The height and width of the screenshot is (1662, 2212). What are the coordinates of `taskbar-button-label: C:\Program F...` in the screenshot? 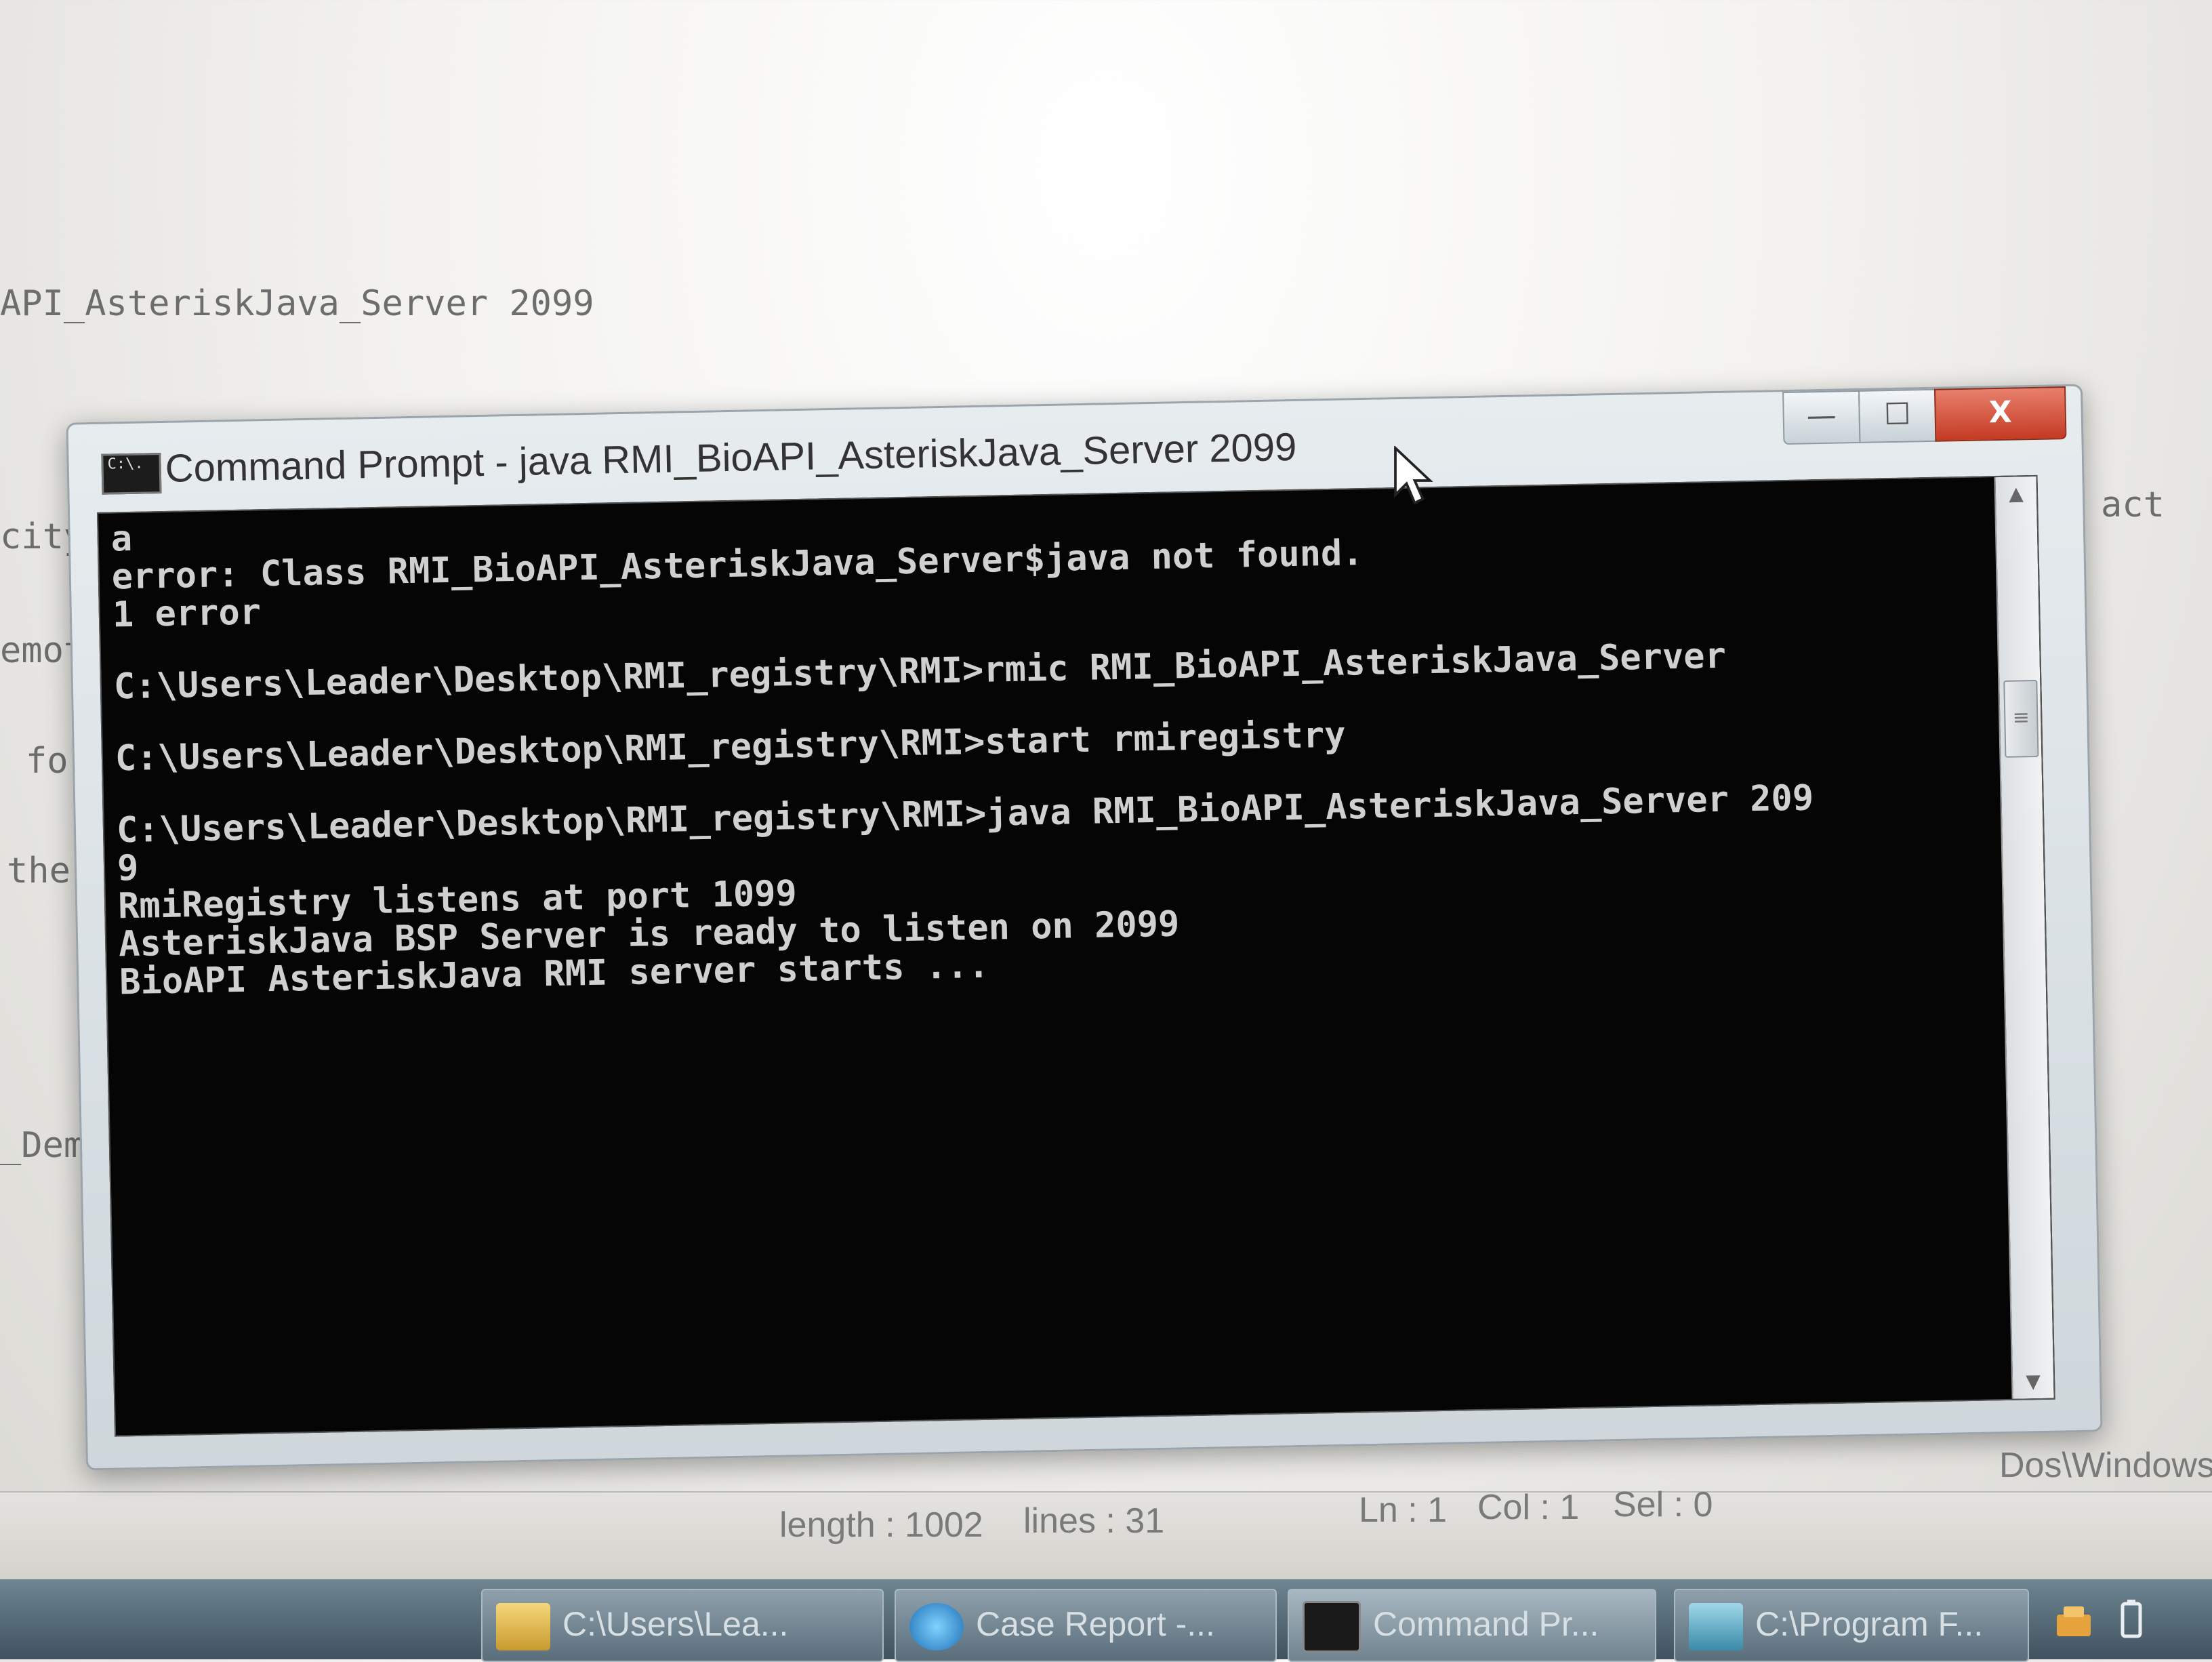 It's located at (1869, 1624).